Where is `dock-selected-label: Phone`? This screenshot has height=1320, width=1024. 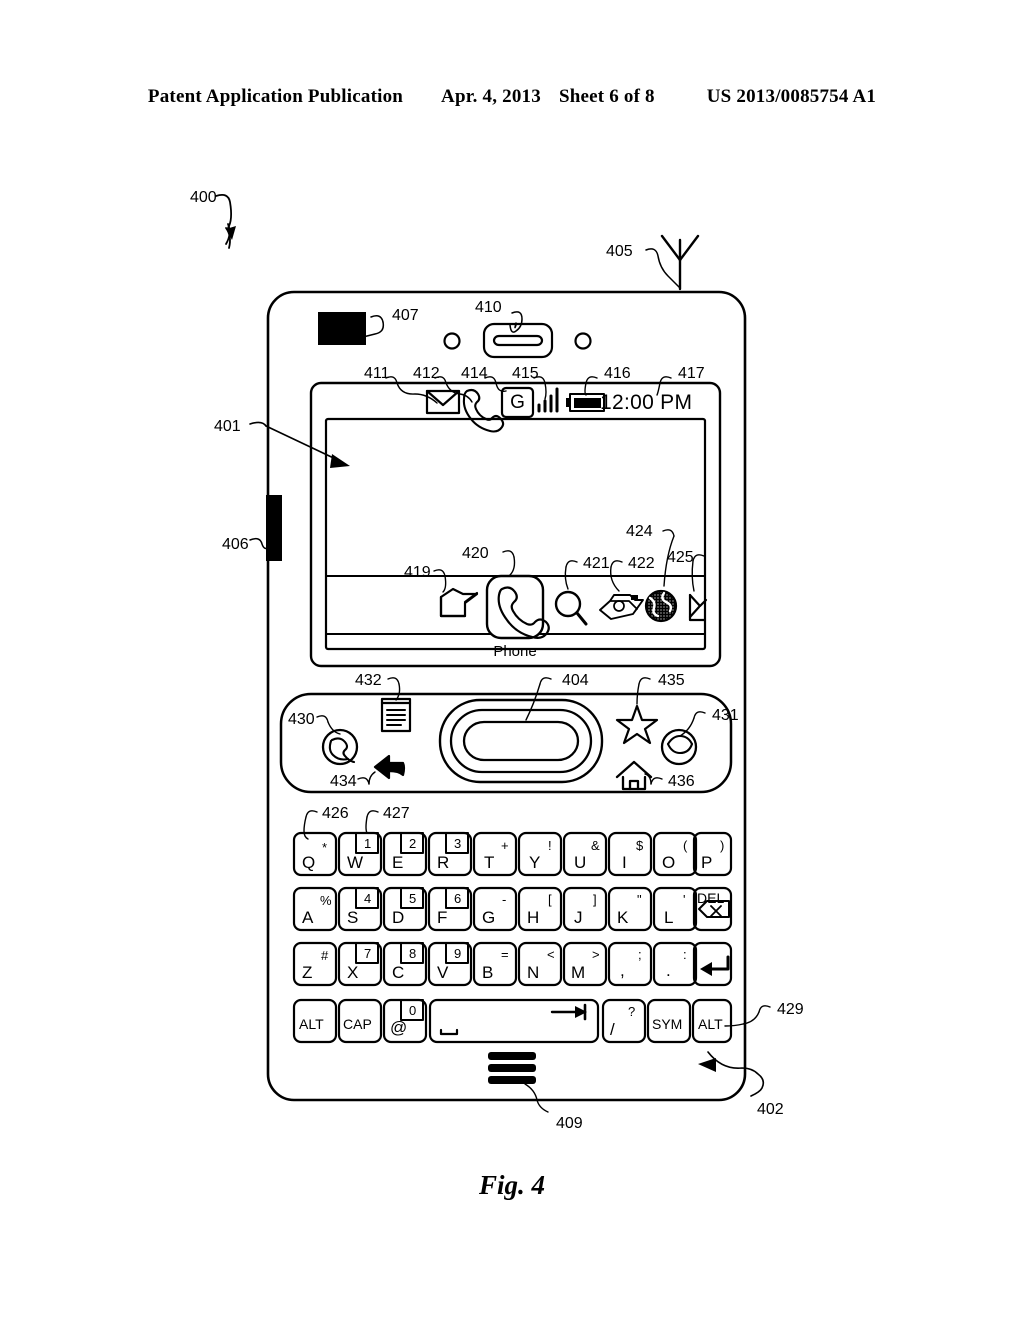
dock-selected-label: Phone is located at coordinates (515, 651).